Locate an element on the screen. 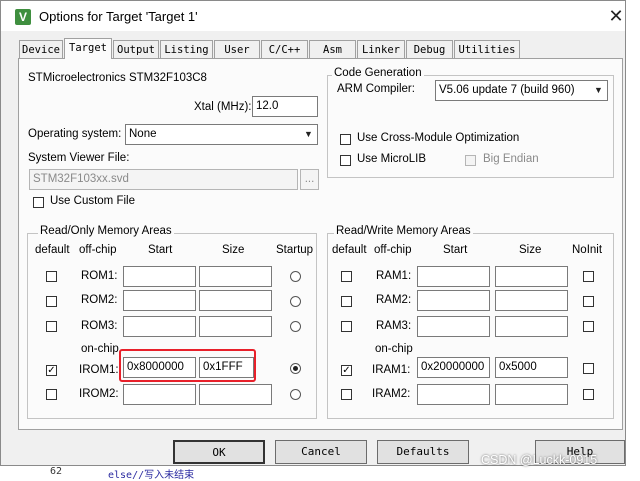  editor-line-number: 62 is located at coordinates (56, 471).